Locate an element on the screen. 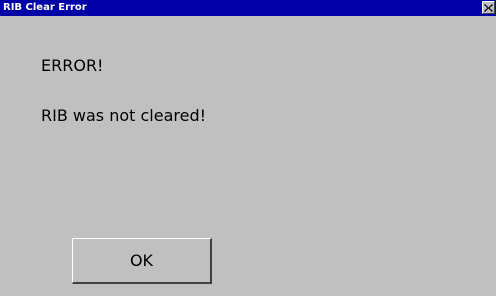 This screenshot has width=496, height=296. error-detail: RIB was not cleared! is located at coordinates (124, 115).